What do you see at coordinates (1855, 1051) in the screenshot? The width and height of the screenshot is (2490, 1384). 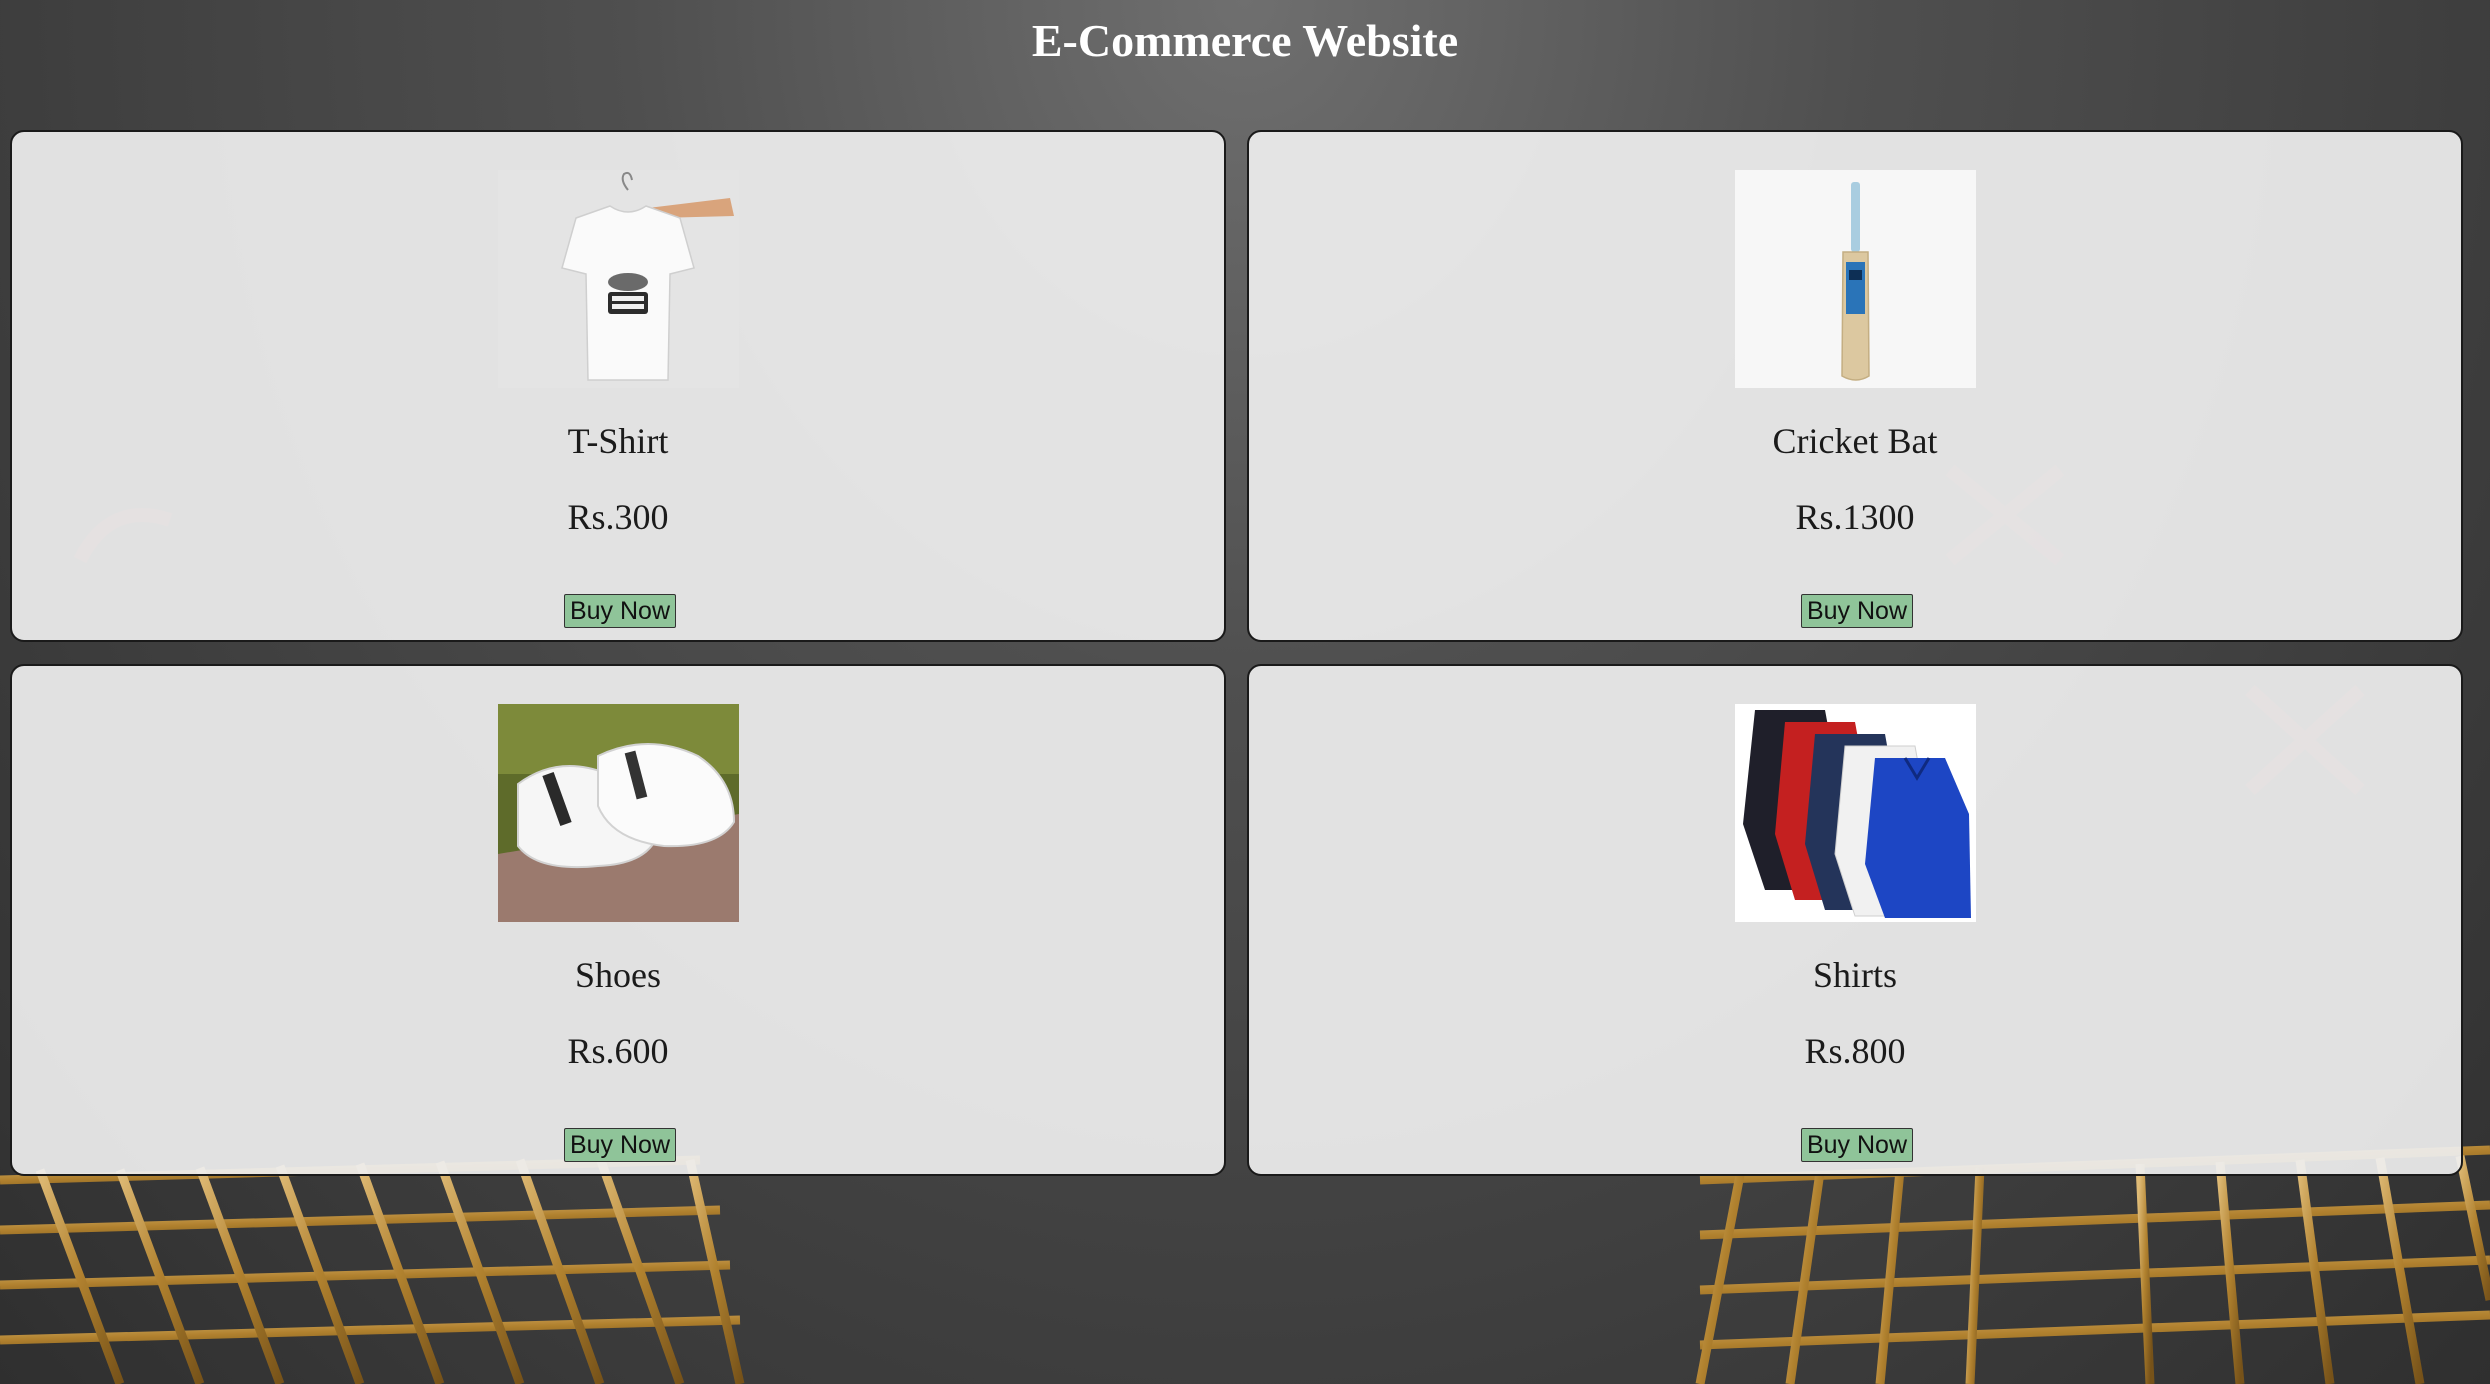 I see `product-price: Rs.800` at bounding box center [1855, 1051].